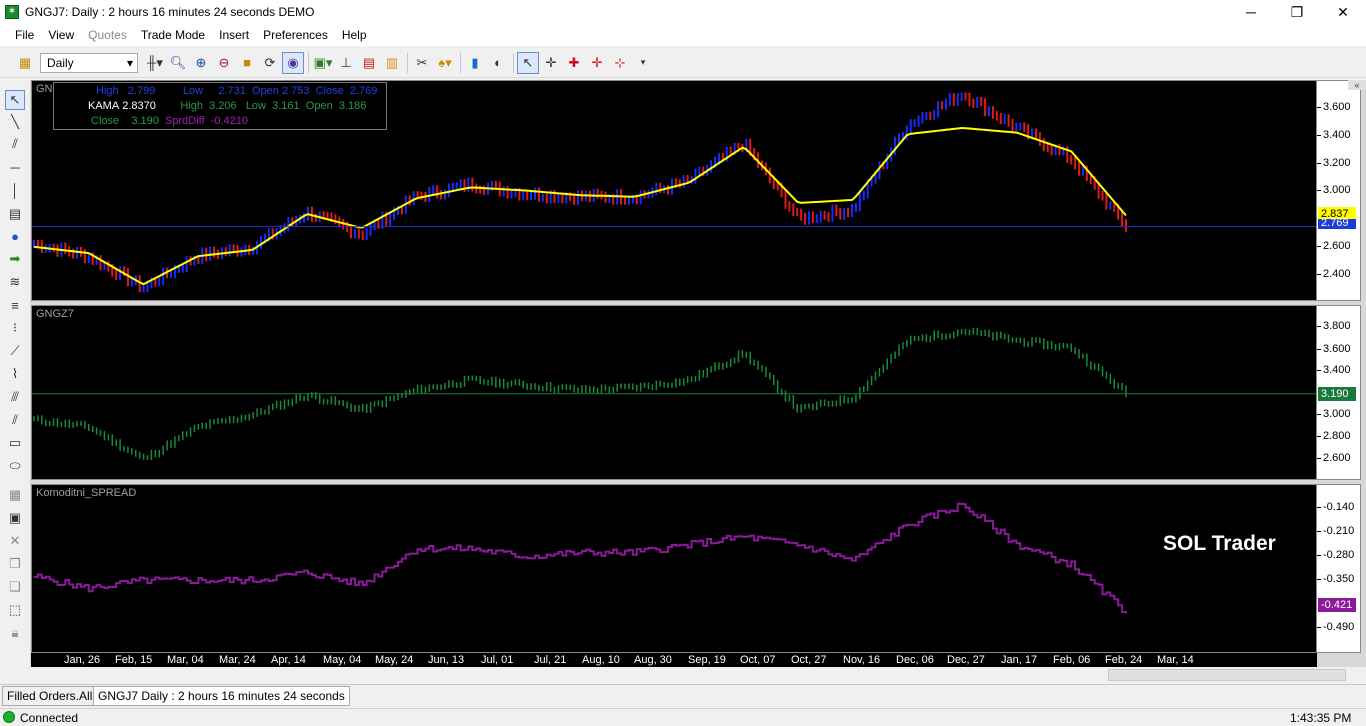  I want to click on bar-type-icon: ╫▾, so click(155, 63).